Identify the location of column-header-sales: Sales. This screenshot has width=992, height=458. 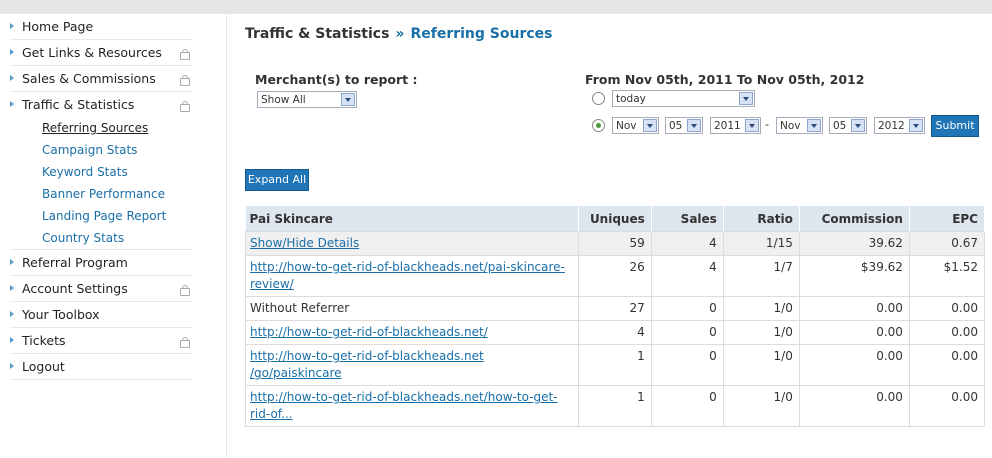
(687, 219).